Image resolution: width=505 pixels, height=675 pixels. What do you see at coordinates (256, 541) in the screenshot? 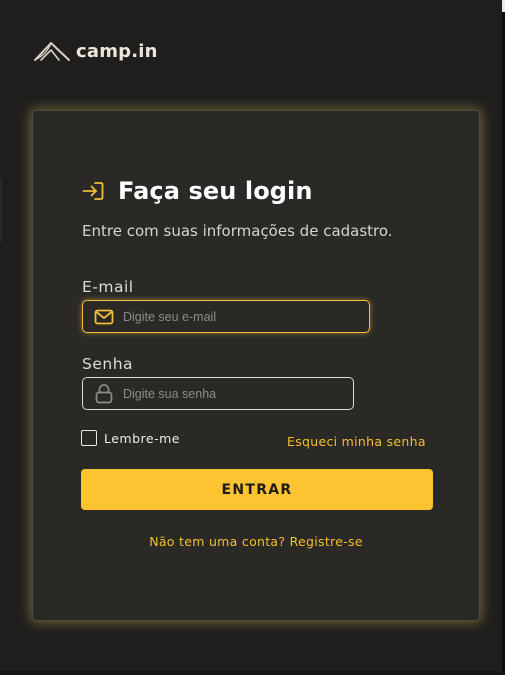
I see `register-link: Não tem uma conta? Registre-se` at bounding box center [256, 541].